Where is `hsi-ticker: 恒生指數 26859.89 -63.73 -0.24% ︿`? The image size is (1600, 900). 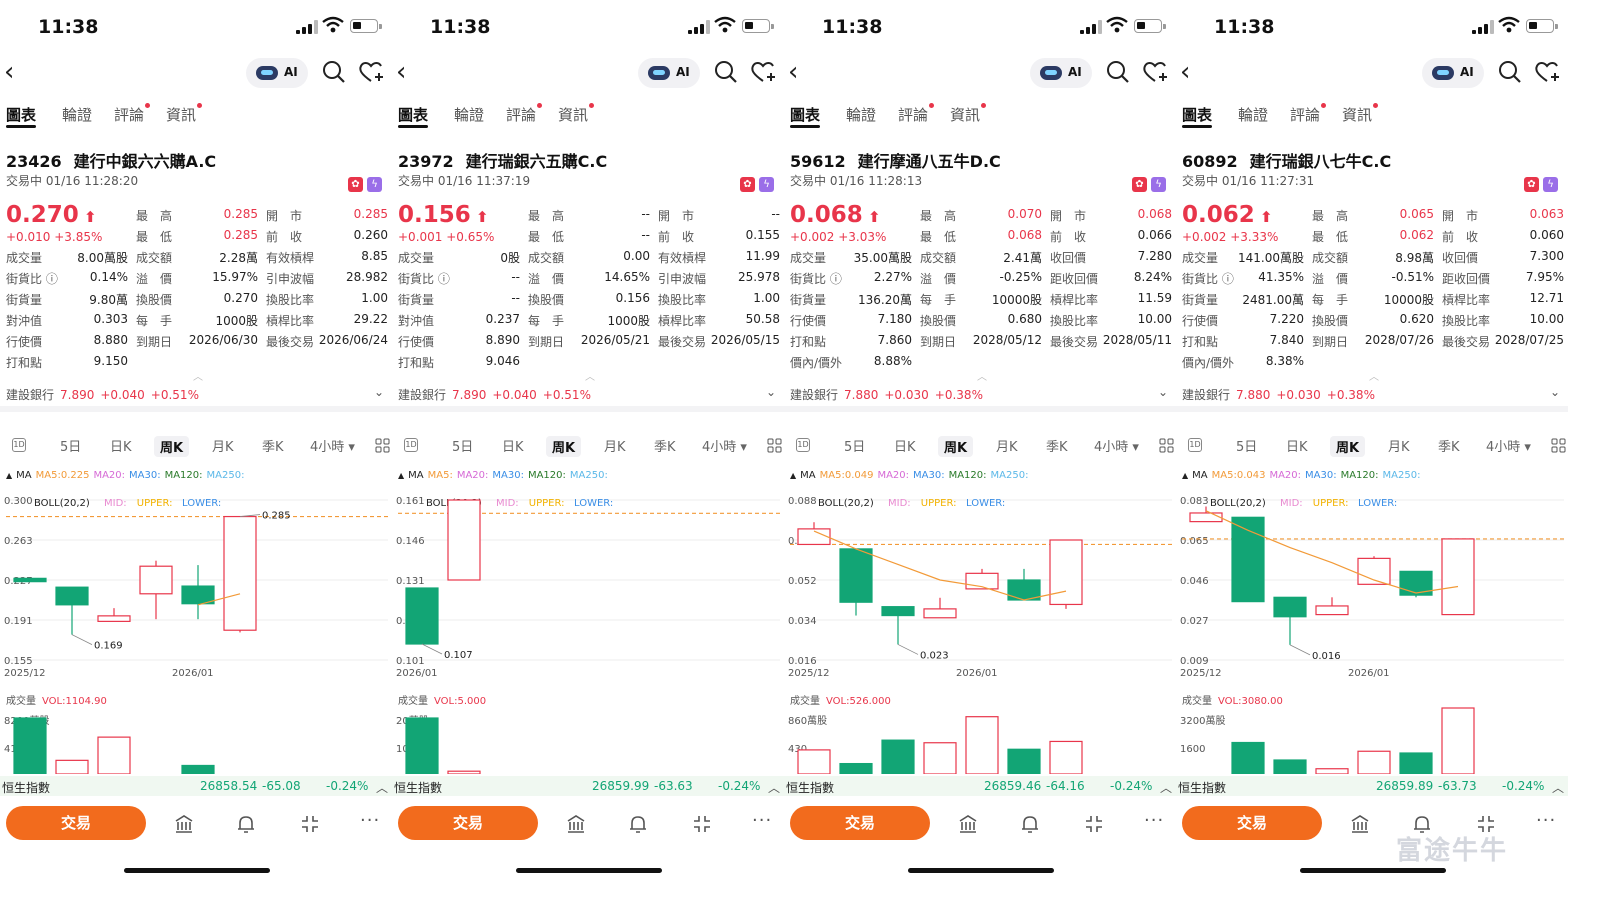
hsi-ticker: 恒生指數 26859.89 -63.73 -0.24% ︿ is located at coordinates (1372, 786).